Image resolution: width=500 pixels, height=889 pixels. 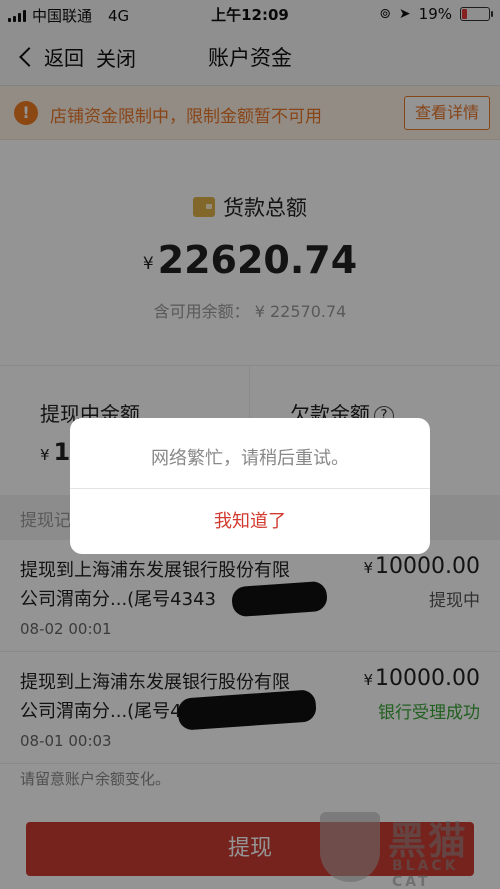 What do you see at coordinates (250, 458) in the screenshot?
I see `dialog-message: 网络繁忙，请稍后重试。` at bounding box center [250, 458].